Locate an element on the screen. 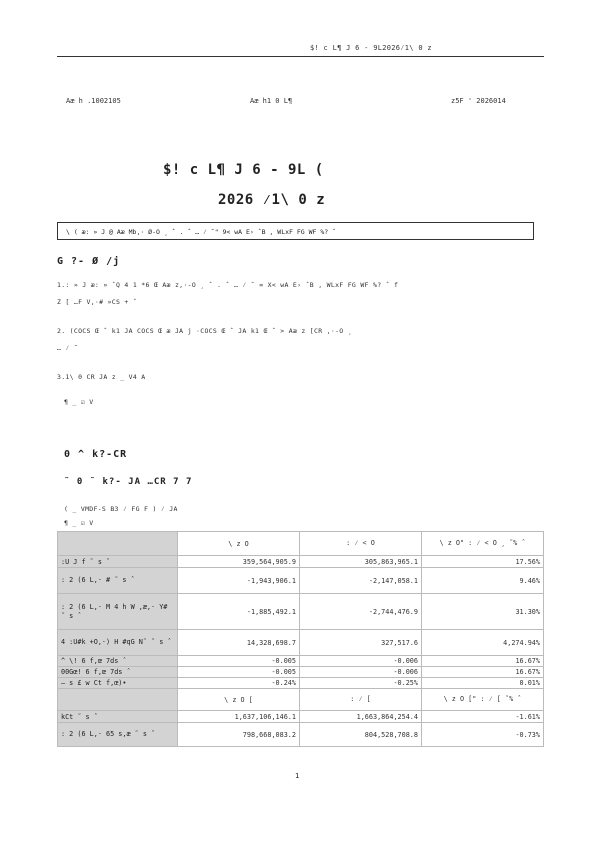 This screenshot has width=595, height=842. running-header: $! c L¶ J 6 - 9L2026⁄1\ 0 z is located at coordinates (371, 48).